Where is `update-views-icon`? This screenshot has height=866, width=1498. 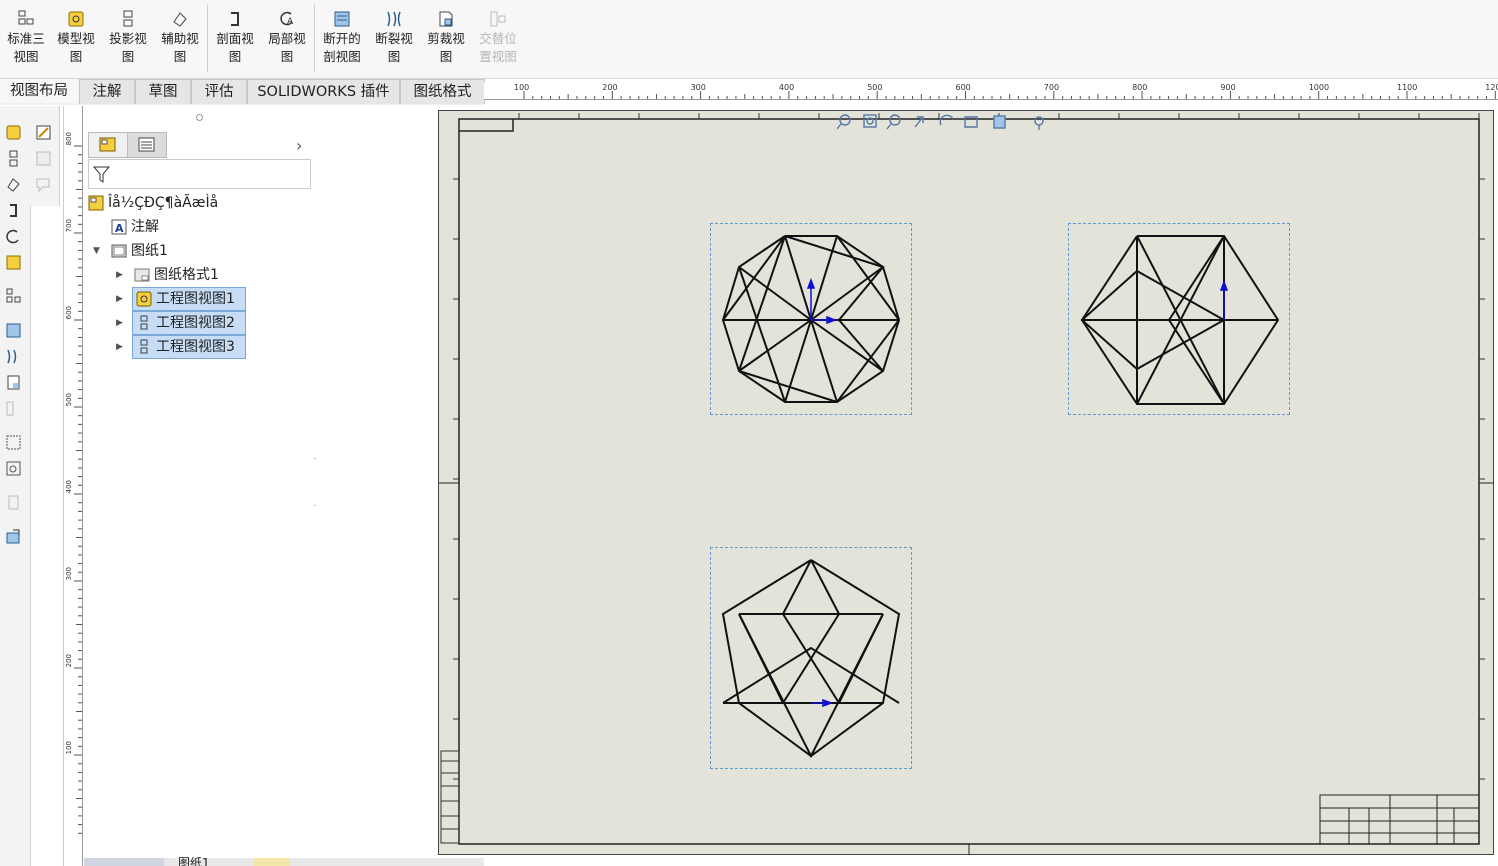
update-views-icon is located at coordinates (13, 536).